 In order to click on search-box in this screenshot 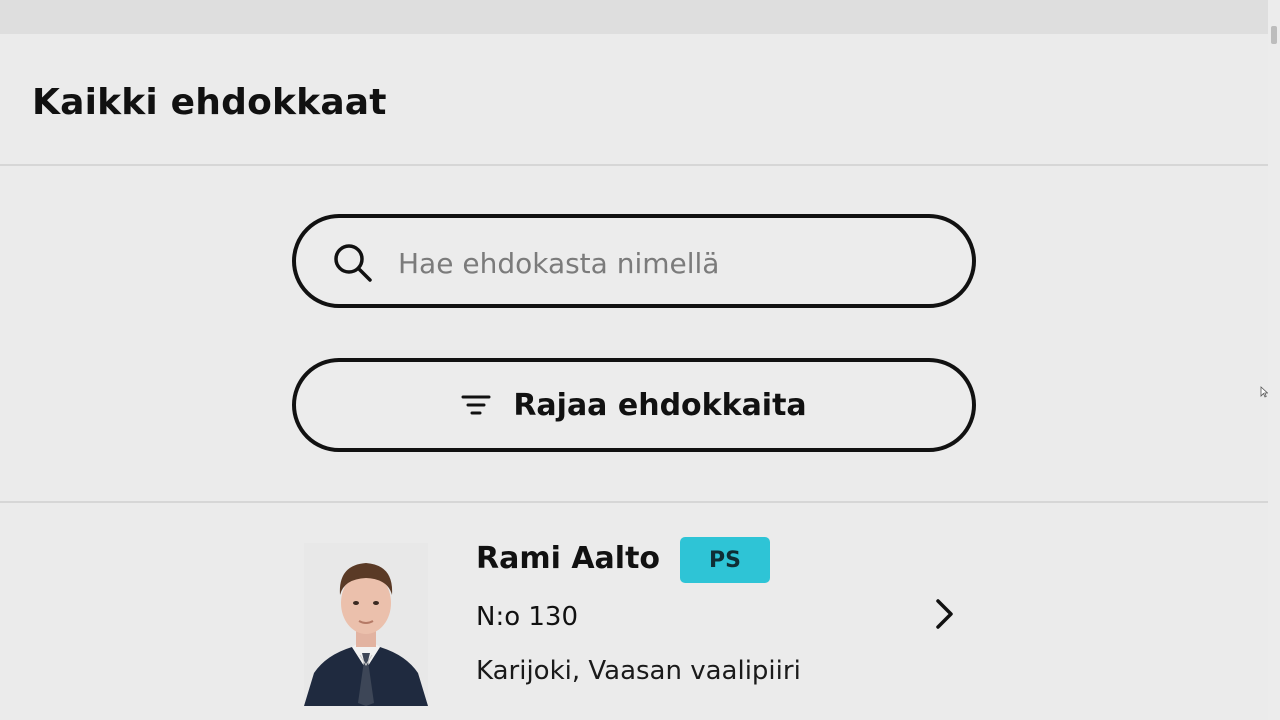, I will do `click(634, 261)`.